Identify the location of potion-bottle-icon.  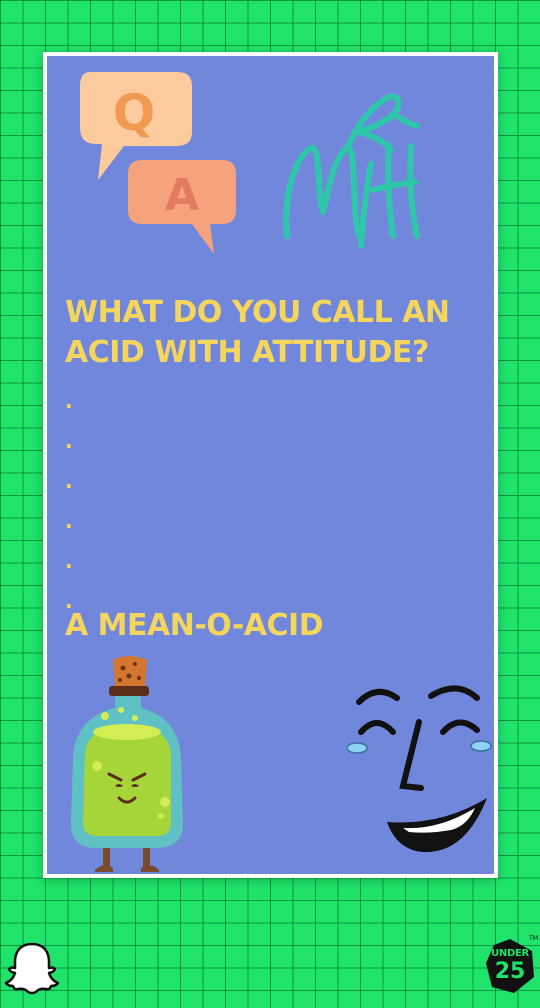
(127, 764).